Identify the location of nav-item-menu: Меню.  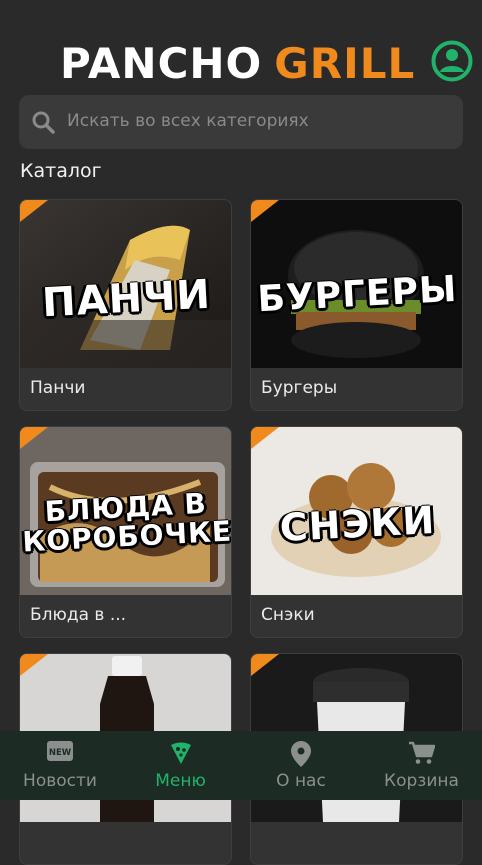
(180, 765).